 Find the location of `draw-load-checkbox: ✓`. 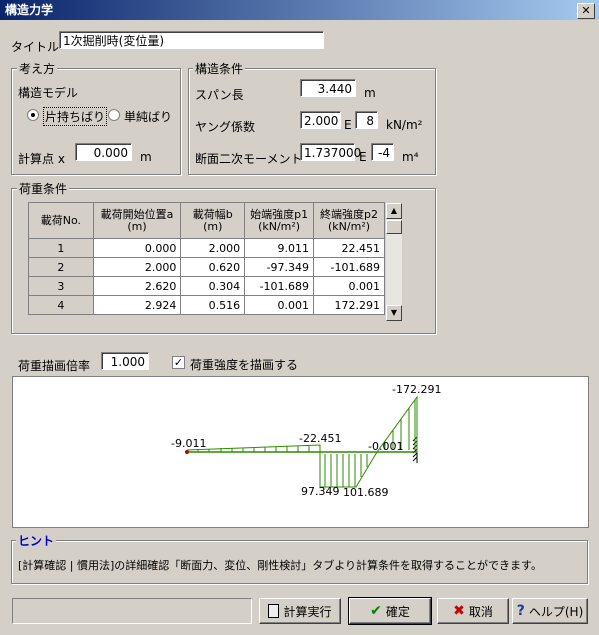

draw-load-checkbox: ✓ is located at coordinates (178, 362).